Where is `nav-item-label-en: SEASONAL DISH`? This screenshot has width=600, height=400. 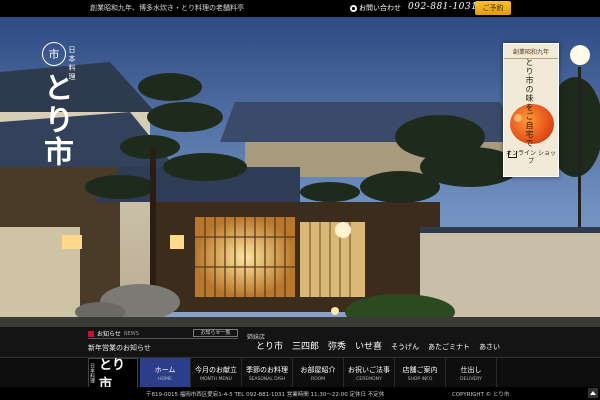 nav-item-label-en: SEASONAL DISH is located at coordinates (267, 379).